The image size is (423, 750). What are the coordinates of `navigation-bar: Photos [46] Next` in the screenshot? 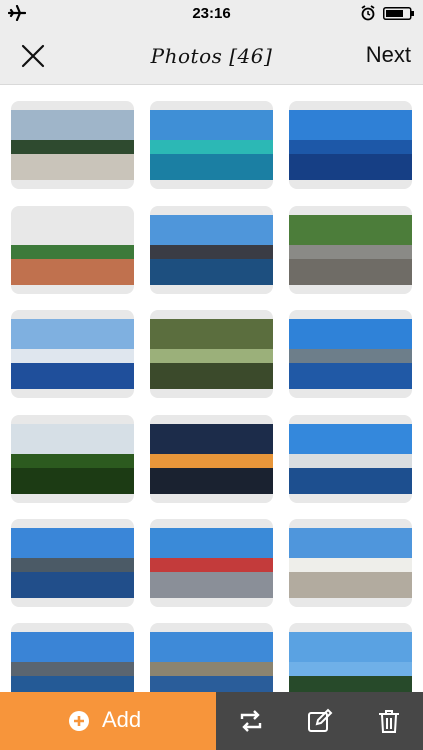 It's located at (211, 56).